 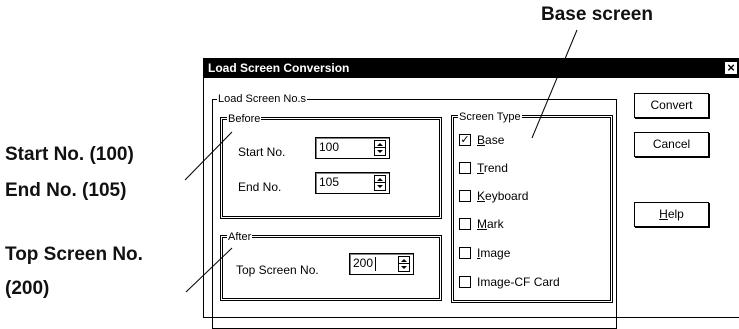 I want to click on checkbox-base-label: Base, so click(x=491, y=140).